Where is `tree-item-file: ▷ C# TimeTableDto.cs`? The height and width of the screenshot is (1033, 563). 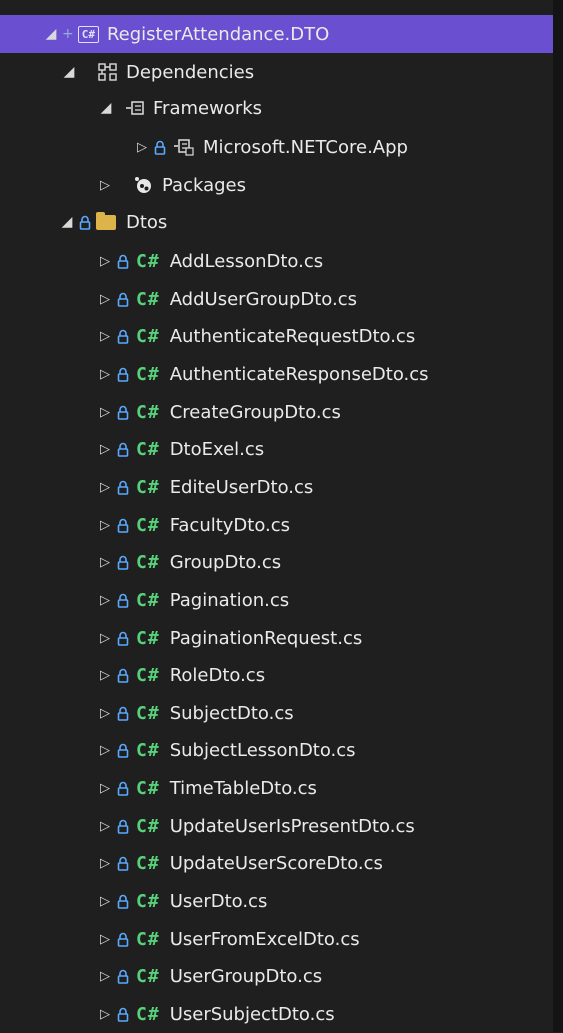
tree-item-file: ▷ C# TimeTableDto.cs is located at coordinates (276, 788).